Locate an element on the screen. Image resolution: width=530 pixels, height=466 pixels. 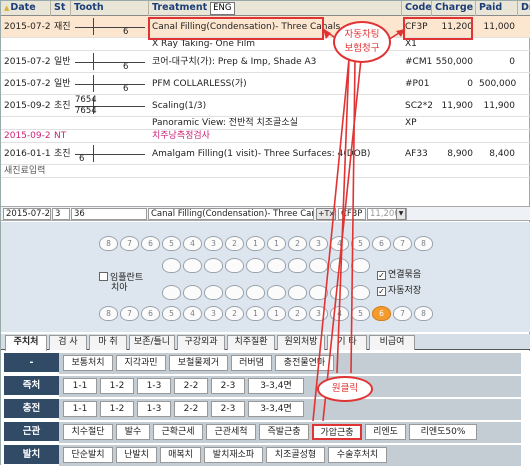
callout-line-2: 보험청구 is located at coordinates (362, 48).